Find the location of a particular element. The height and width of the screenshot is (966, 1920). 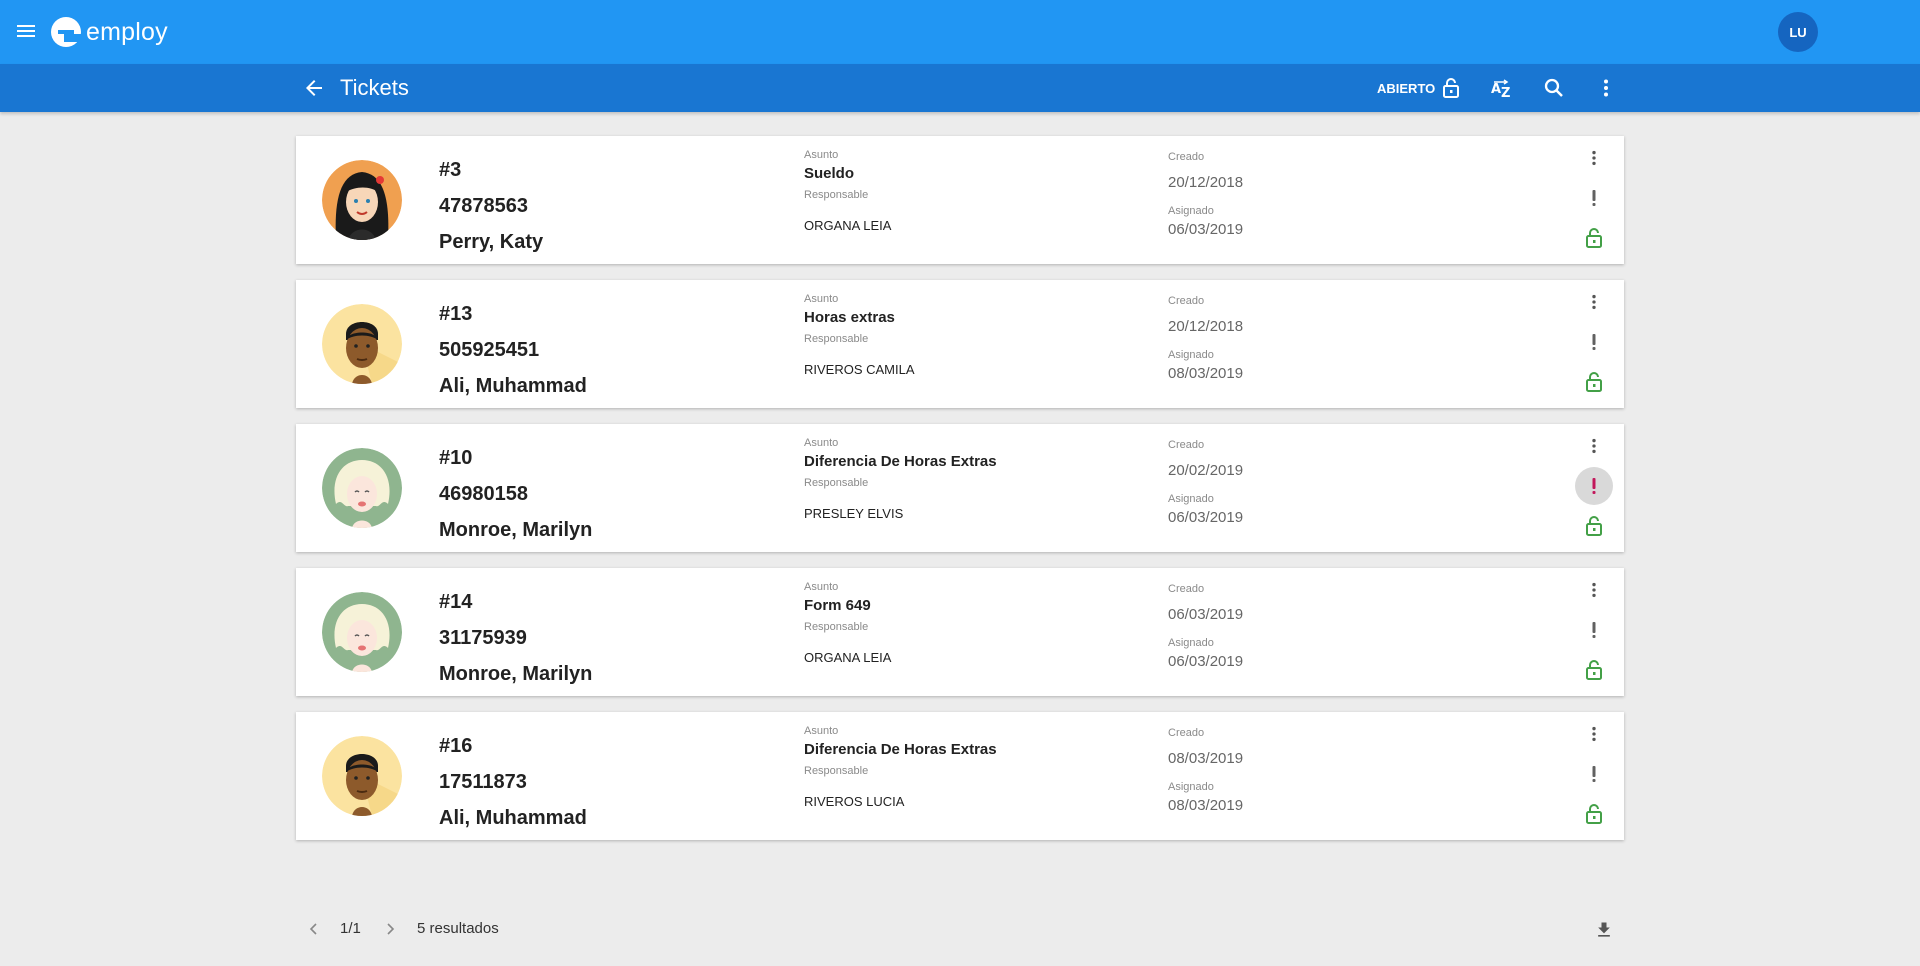

user-avatar: LU is located at coordinates (1798, 32).